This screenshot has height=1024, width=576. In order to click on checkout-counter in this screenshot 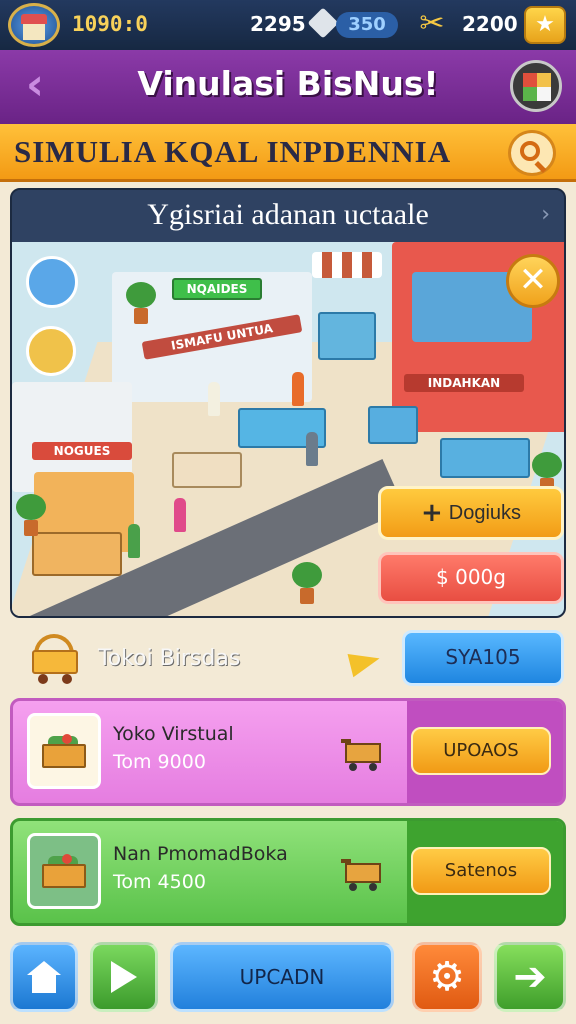, I will do `click(77, 554)`.